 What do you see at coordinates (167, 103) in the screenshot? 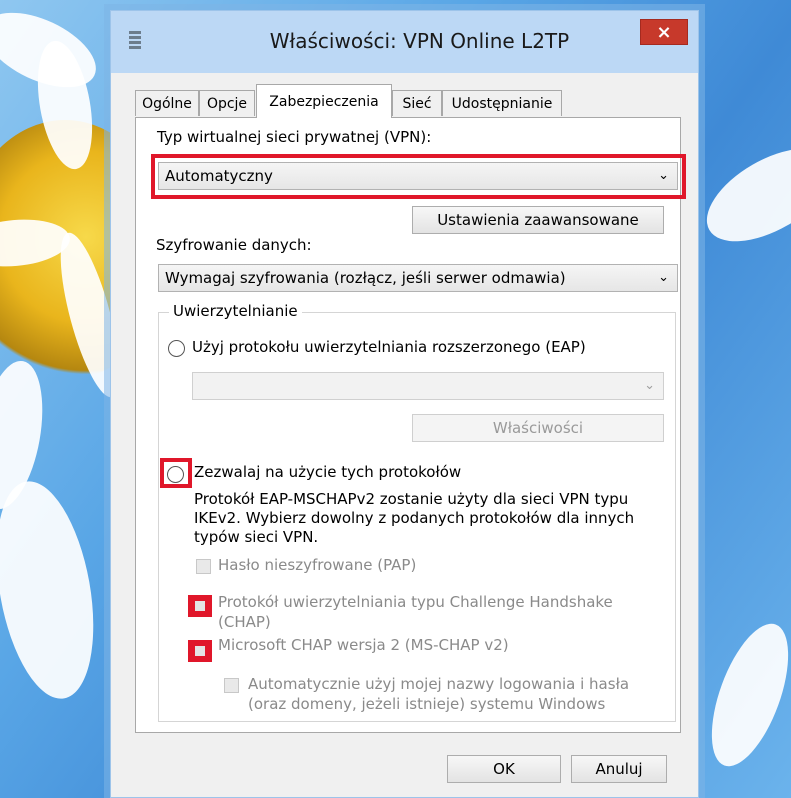
I see `tab-general: Ogólne` at bounding box center [167, 103].